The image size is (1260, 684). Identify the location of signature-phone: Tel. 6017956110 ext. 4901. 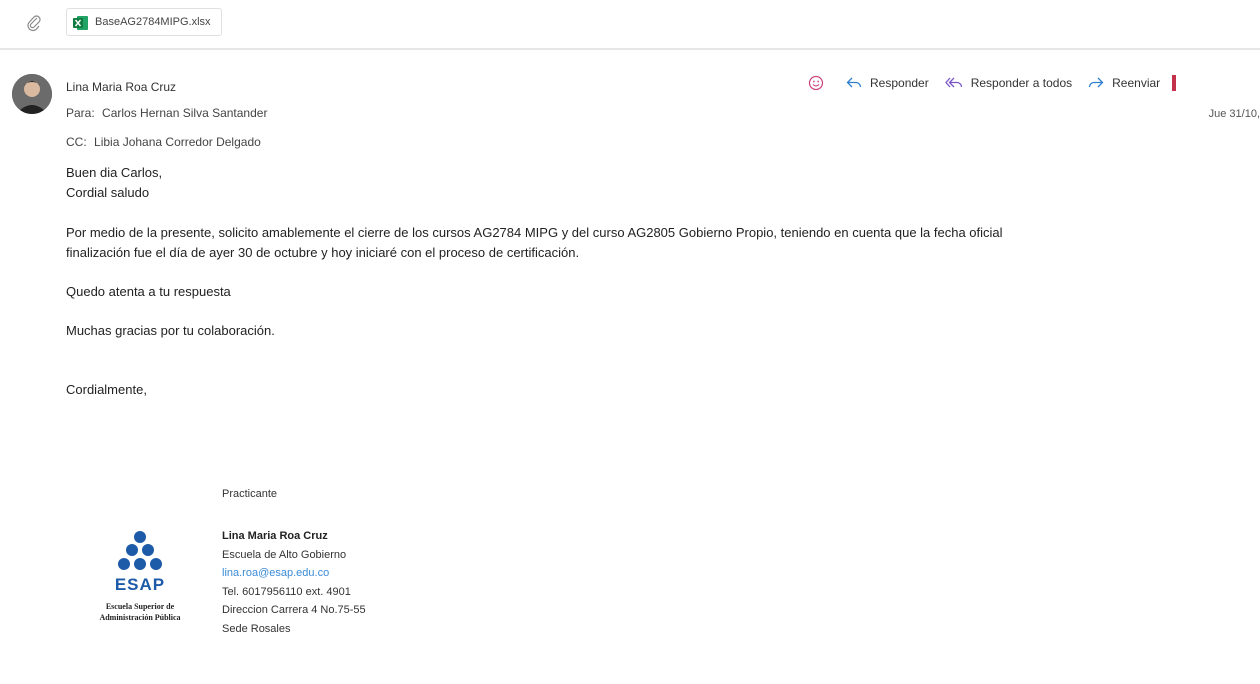
(286, 591).